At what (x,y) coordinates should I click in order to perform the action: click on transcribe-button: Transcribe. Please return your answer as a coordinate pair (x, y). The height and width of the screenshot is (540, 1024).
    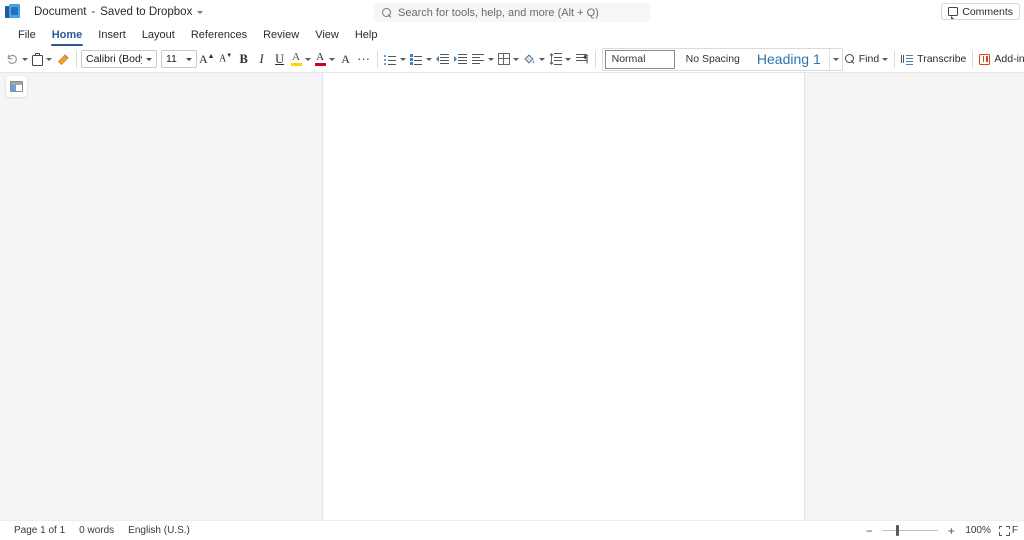
    Looking at the image, I should click on (933, 59).